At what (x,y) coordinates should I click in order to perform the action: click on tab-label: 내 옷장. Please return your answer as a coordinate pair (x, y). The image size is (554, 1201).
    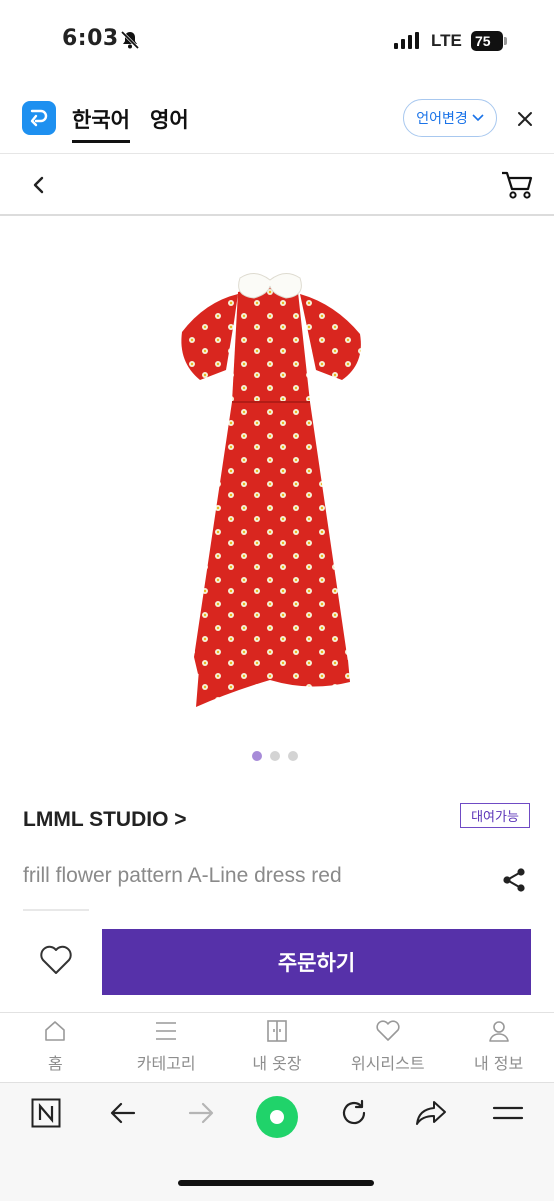
    Looking at the image, I should click on (277, 1063).